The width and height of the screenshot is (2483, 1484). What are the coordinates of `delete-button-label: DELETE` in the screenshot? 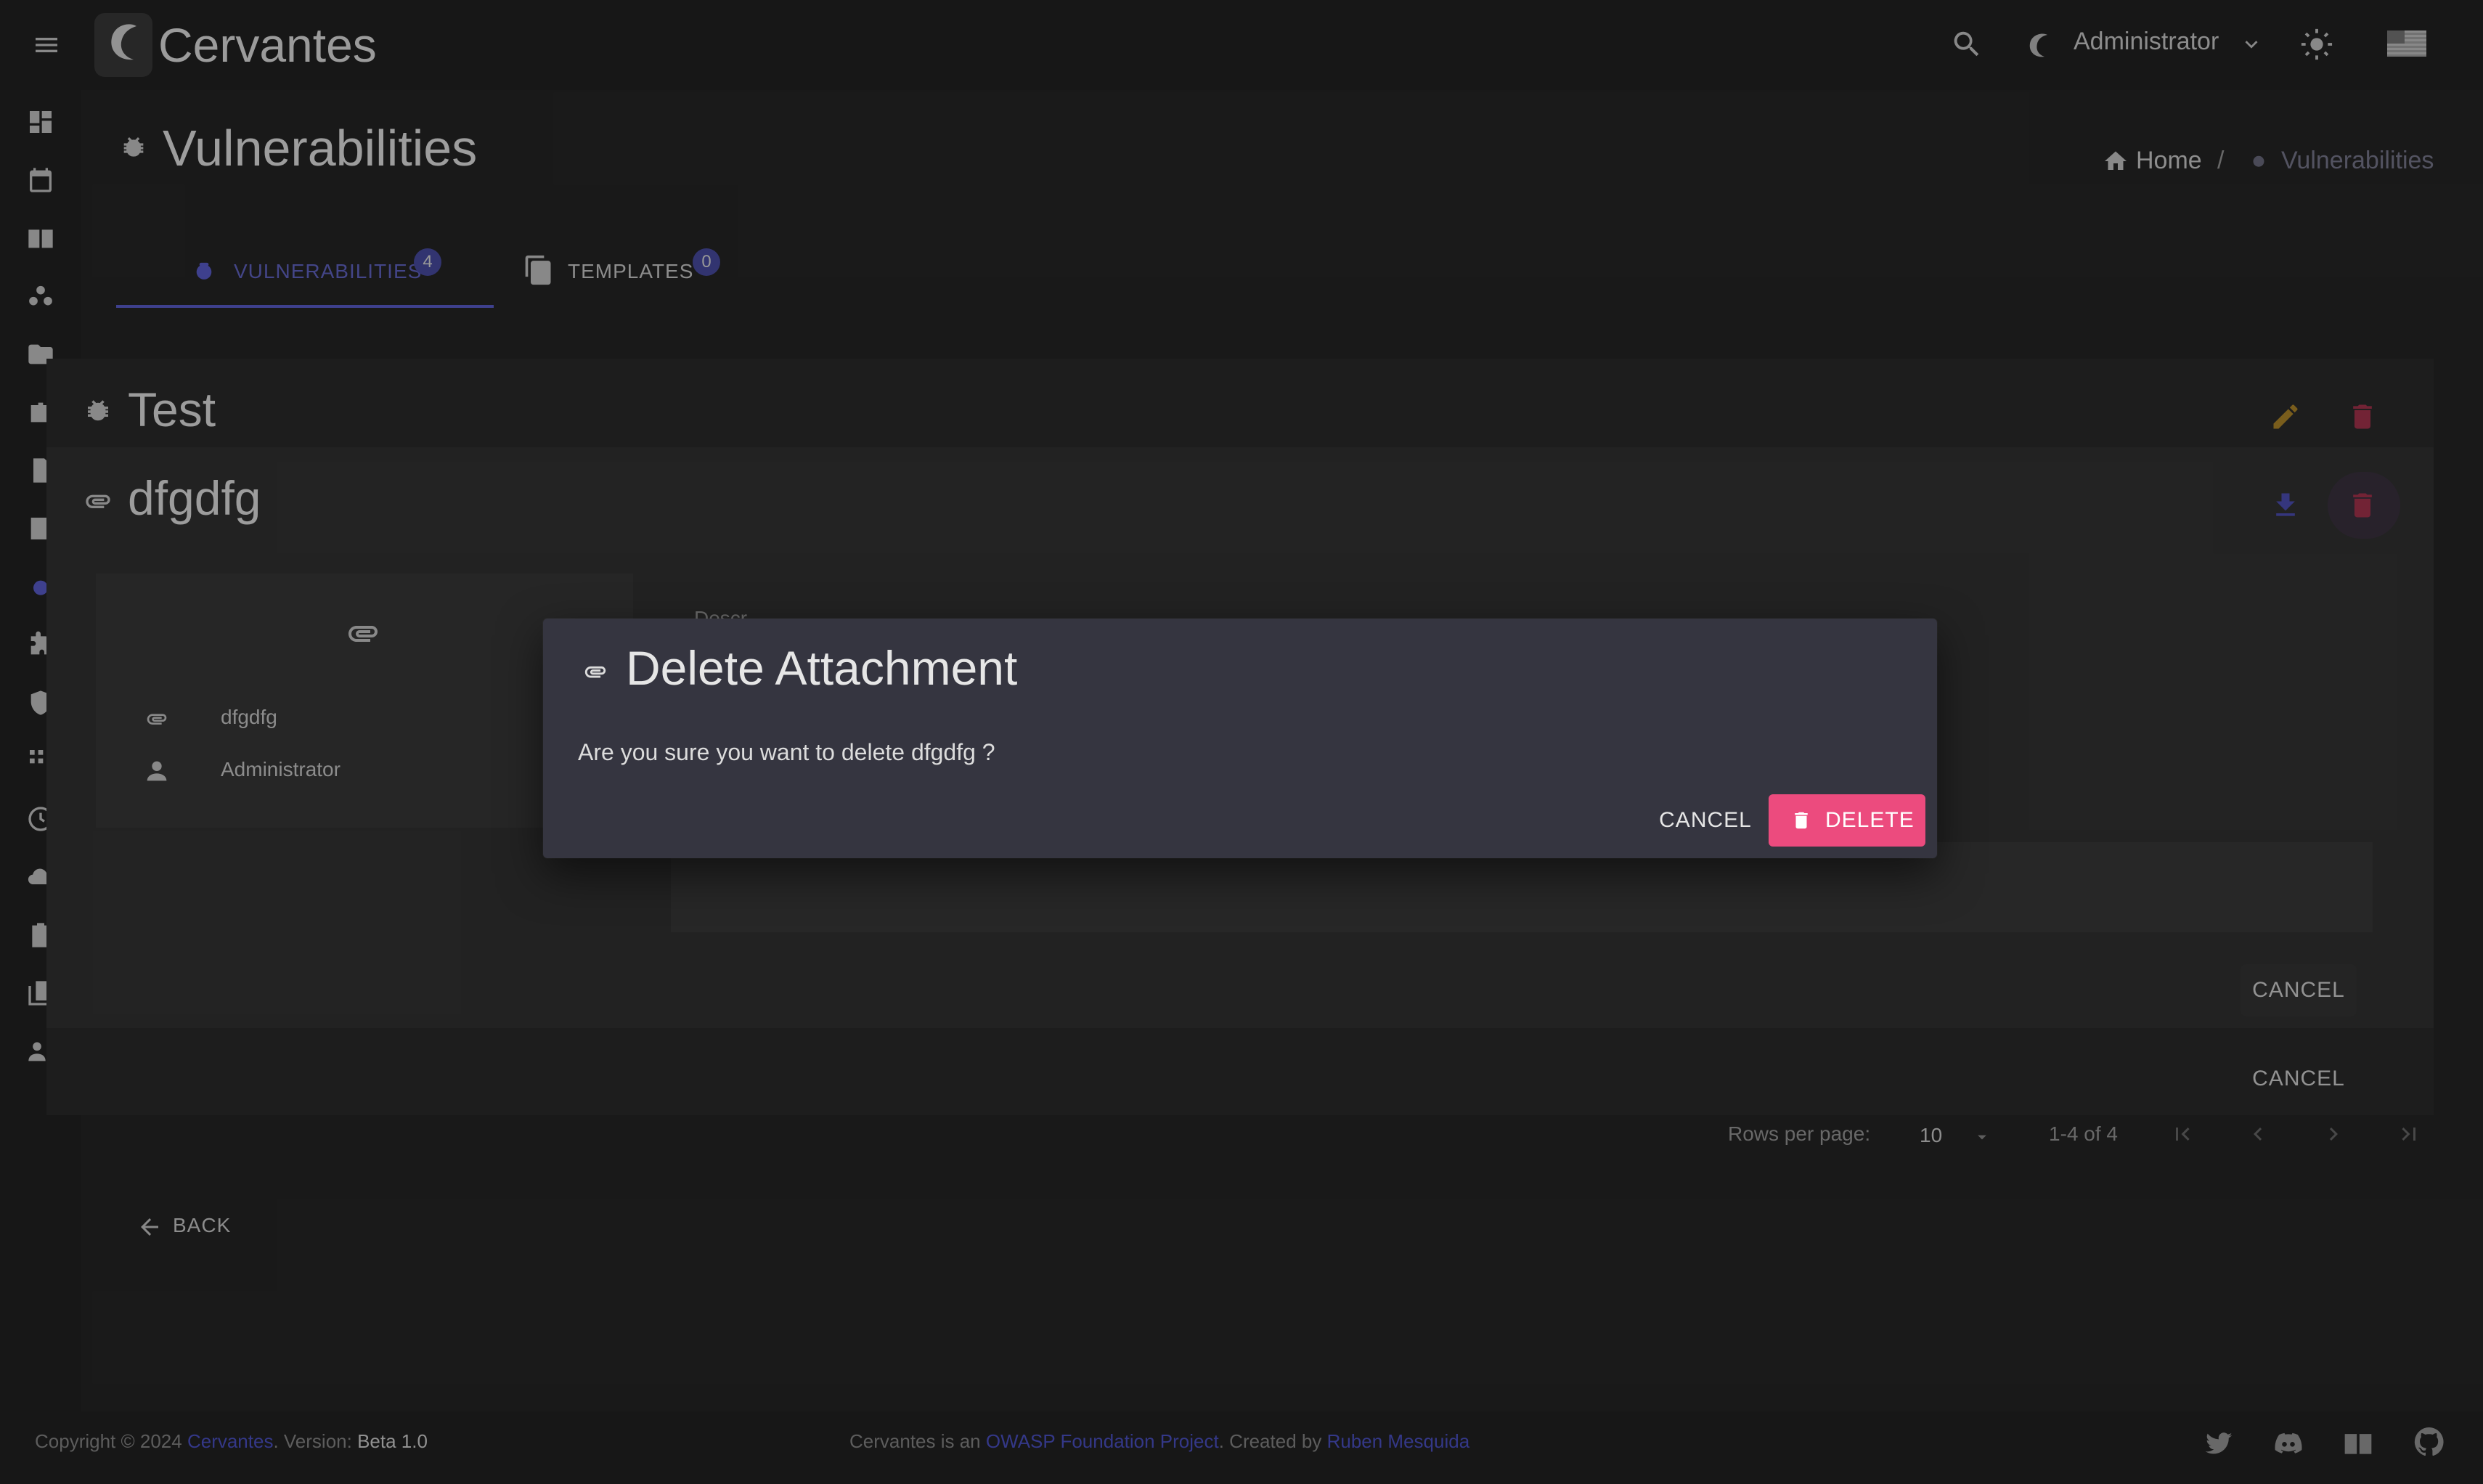 It's located at (1870, 820).